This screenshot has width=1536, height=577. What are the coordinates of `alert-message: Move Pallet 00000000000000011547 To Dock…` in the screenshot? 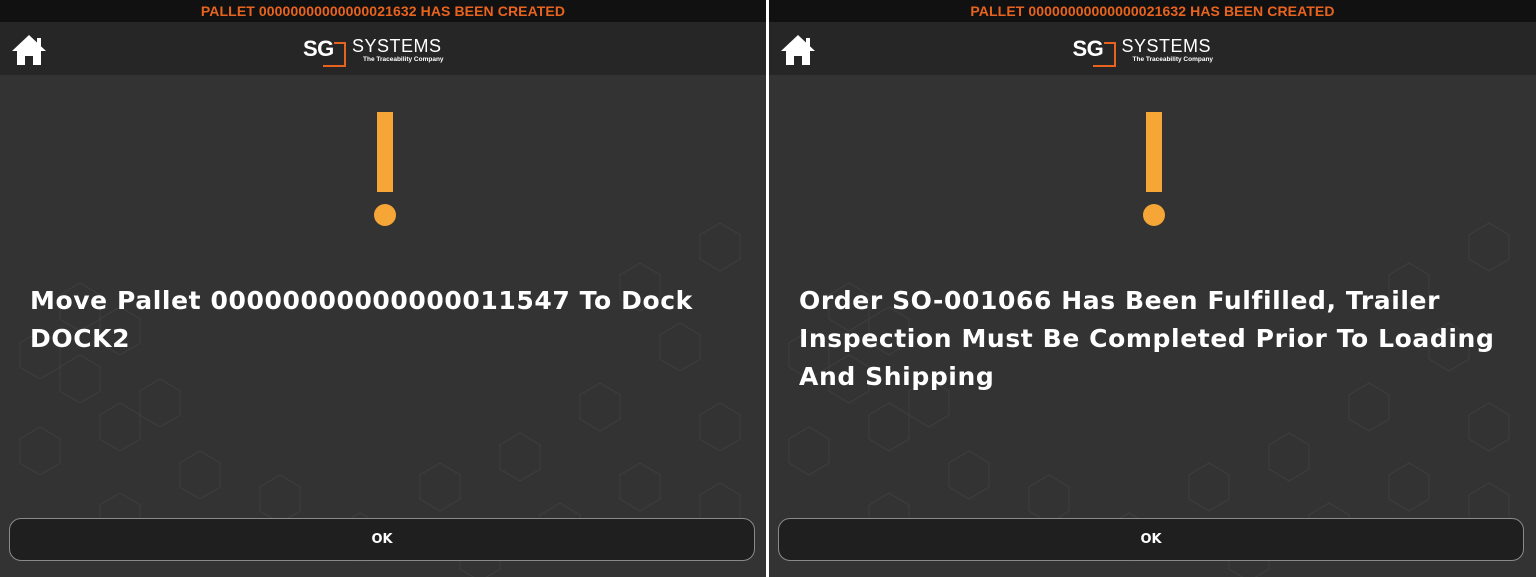 It's located at (361, 319).